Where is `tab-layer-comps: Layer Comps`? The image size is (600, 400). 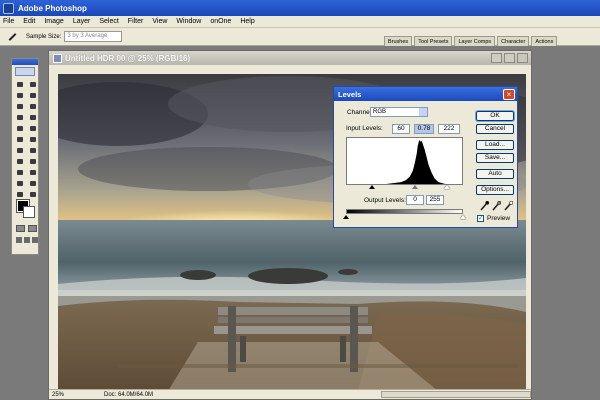 tab-layer-comps: Layer Comps is located at coordinates (475, 41).